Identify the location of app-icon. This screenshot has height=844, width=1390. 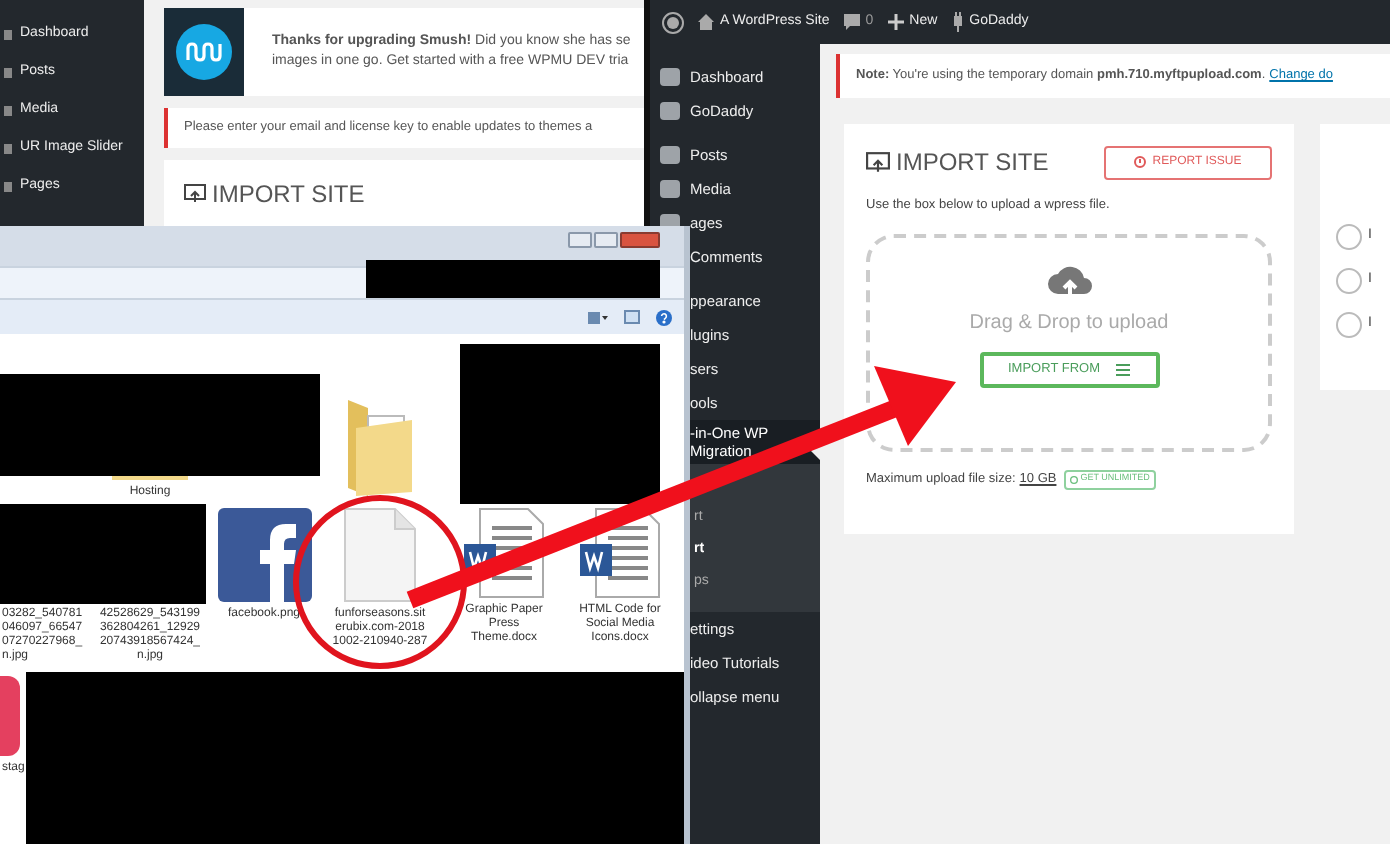
(10, 716).